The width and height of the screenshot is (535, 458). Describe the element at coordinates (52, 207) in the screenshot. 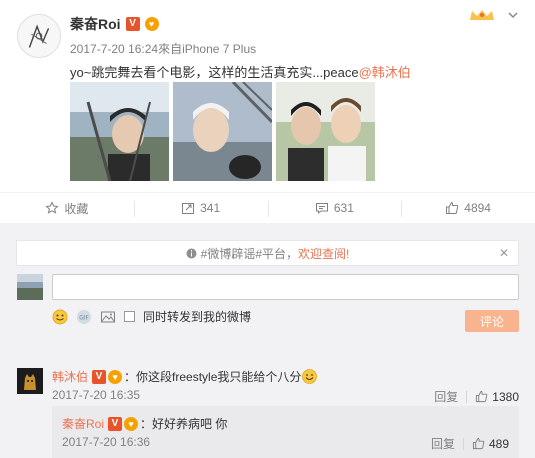

I see `star-icon` at that location.